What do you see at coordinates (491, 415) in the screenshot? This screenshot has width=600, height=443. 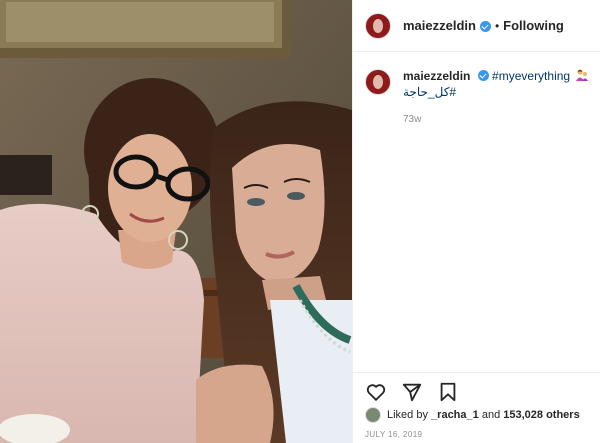 I see `liked-by-and: and` at bounding box center [491, 415].